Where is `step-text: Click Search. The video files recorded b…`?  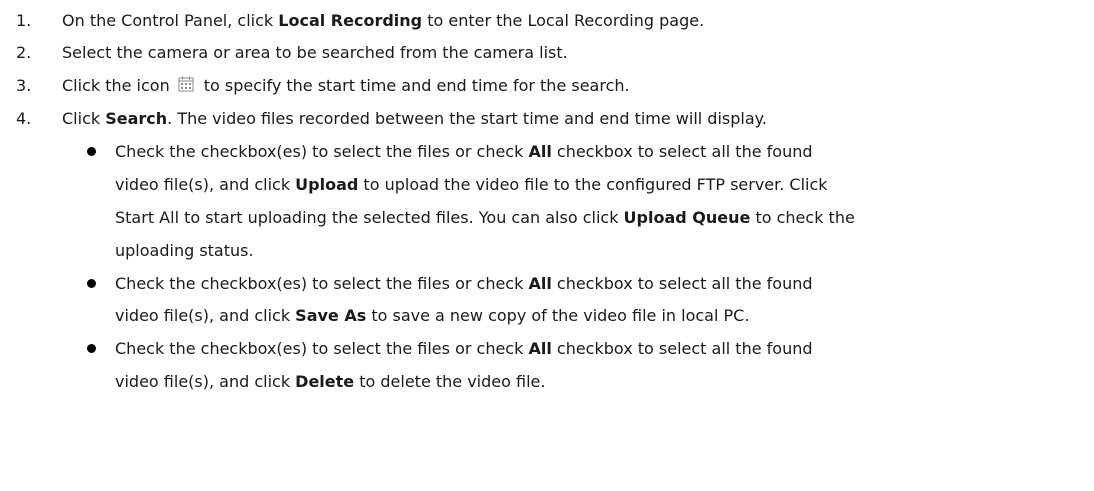
step-text: Click Search. The video files recorded b… is located at coordinates (414, 119).